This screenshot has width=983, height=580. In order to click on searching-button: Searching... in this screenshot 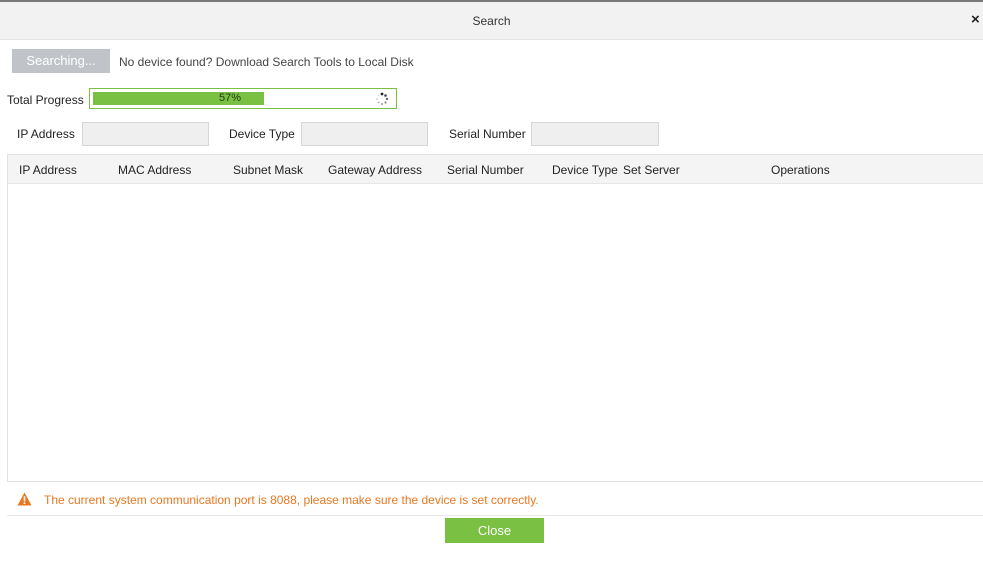, I will do `click(61, 61)`.